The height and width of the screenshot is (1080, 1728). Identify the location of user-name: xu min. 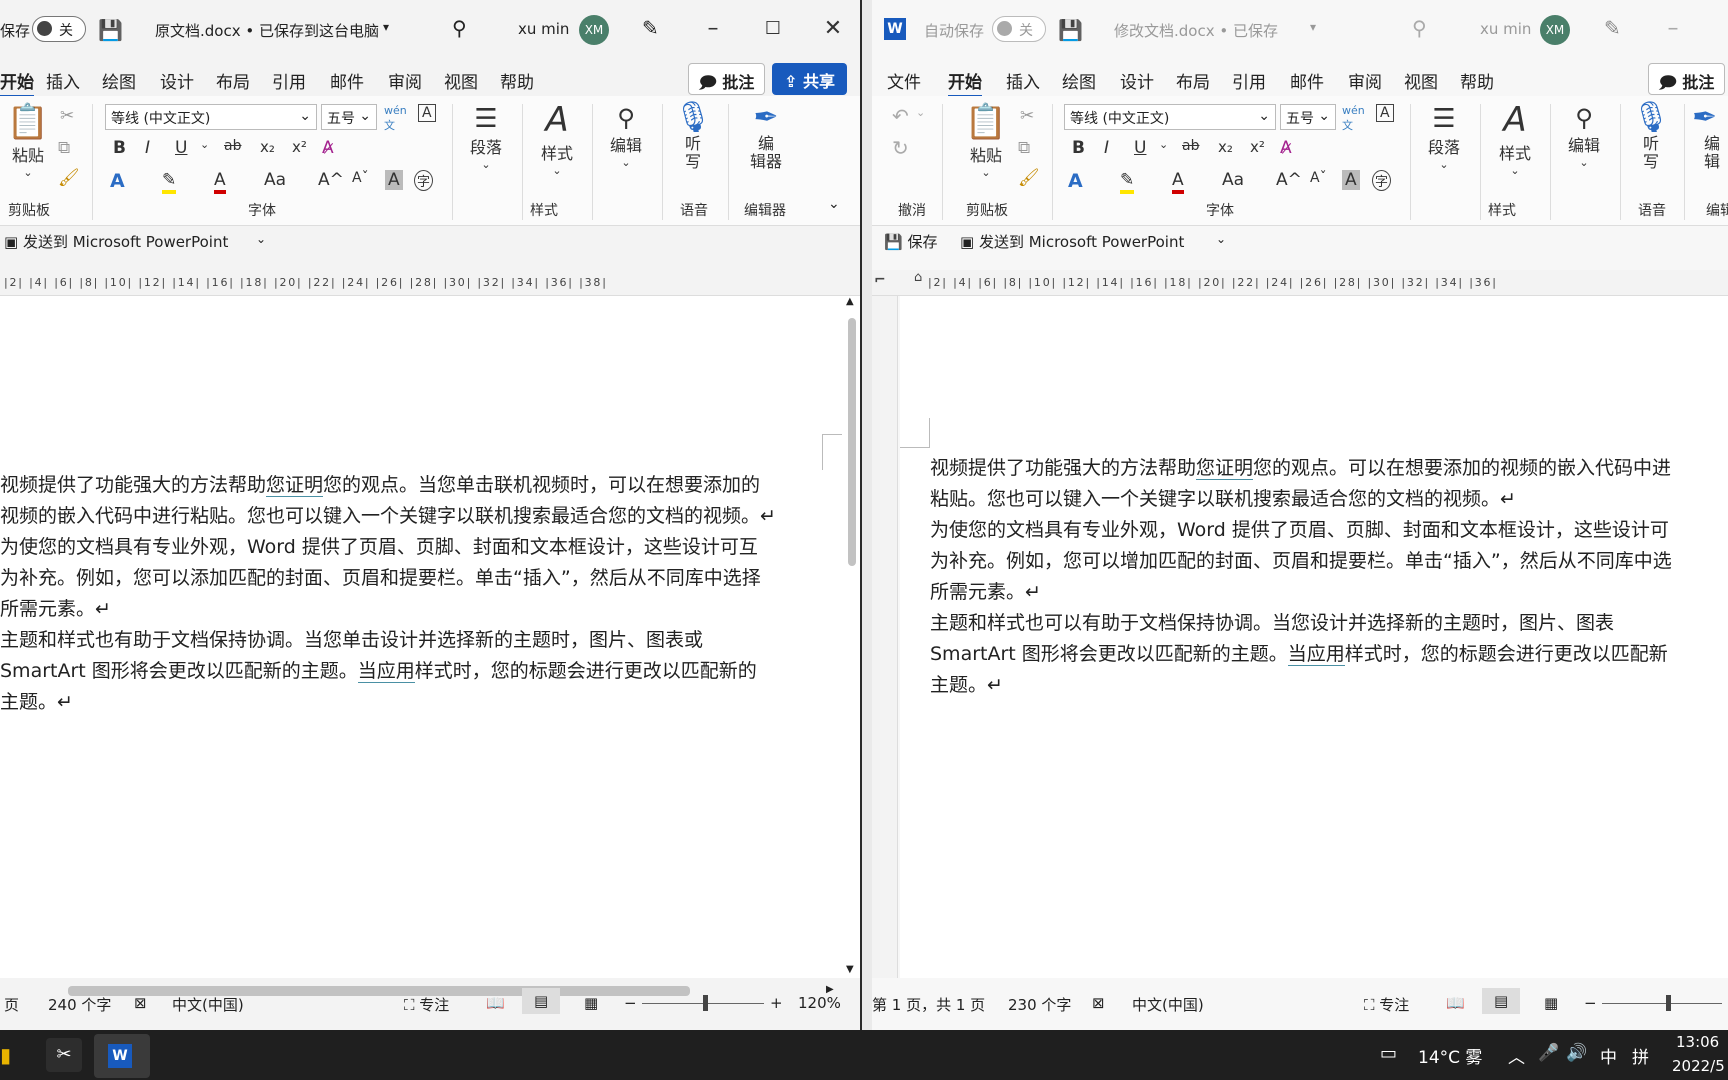
(1505, 29).